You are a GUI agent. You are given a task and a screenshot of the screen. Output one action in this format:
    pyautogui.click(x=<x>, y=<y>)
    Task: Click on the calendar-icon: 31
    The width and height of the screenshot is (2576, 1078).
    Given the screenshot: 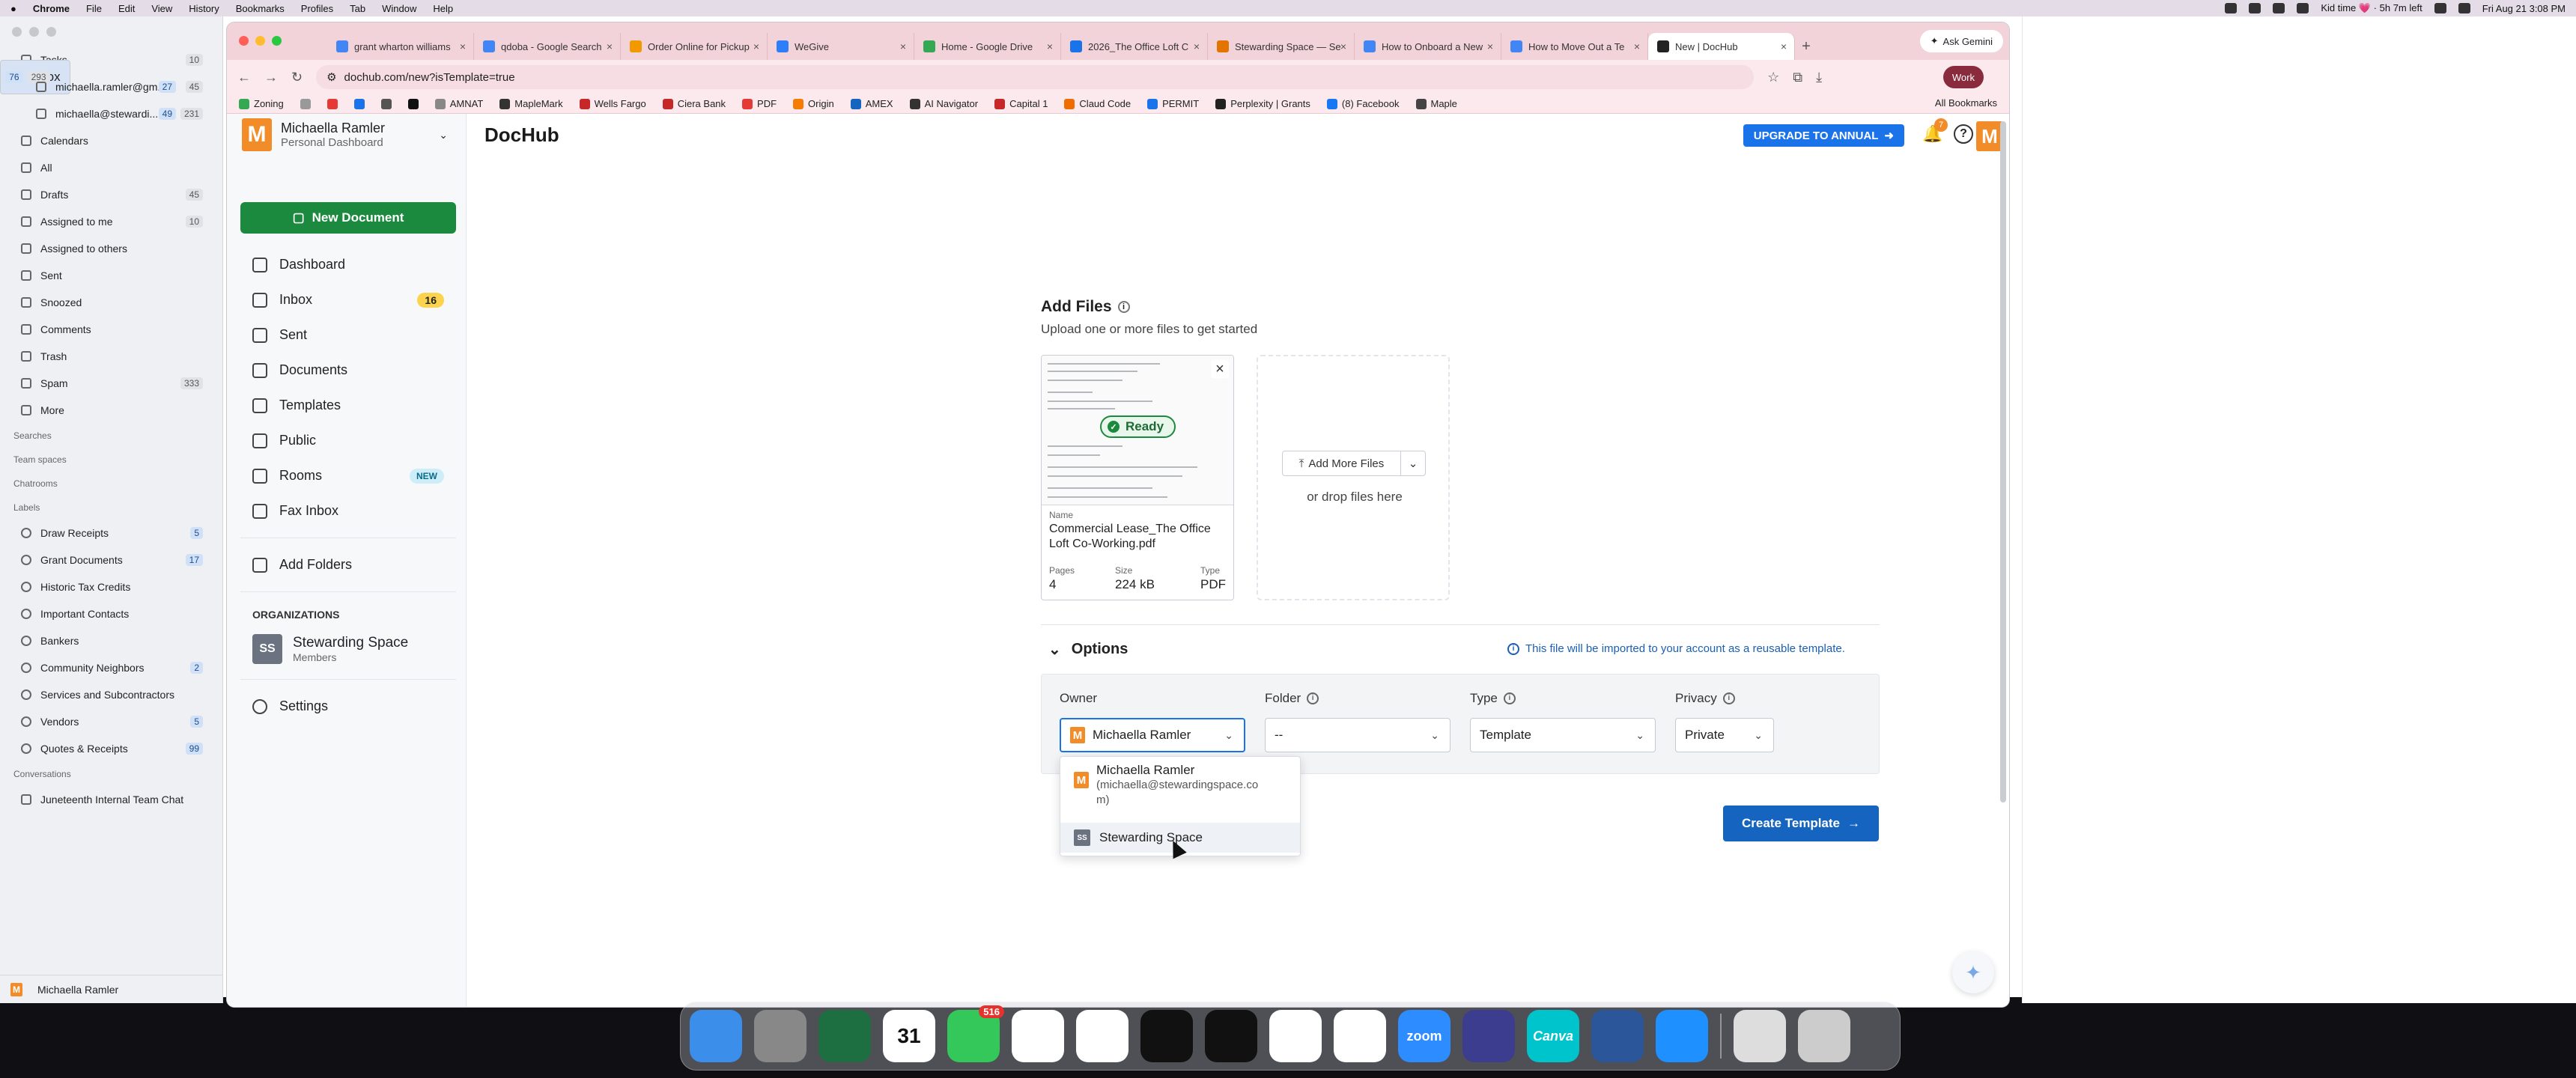 What is the action you would take?
    pyautogui.click(x=909, y=1036)
    